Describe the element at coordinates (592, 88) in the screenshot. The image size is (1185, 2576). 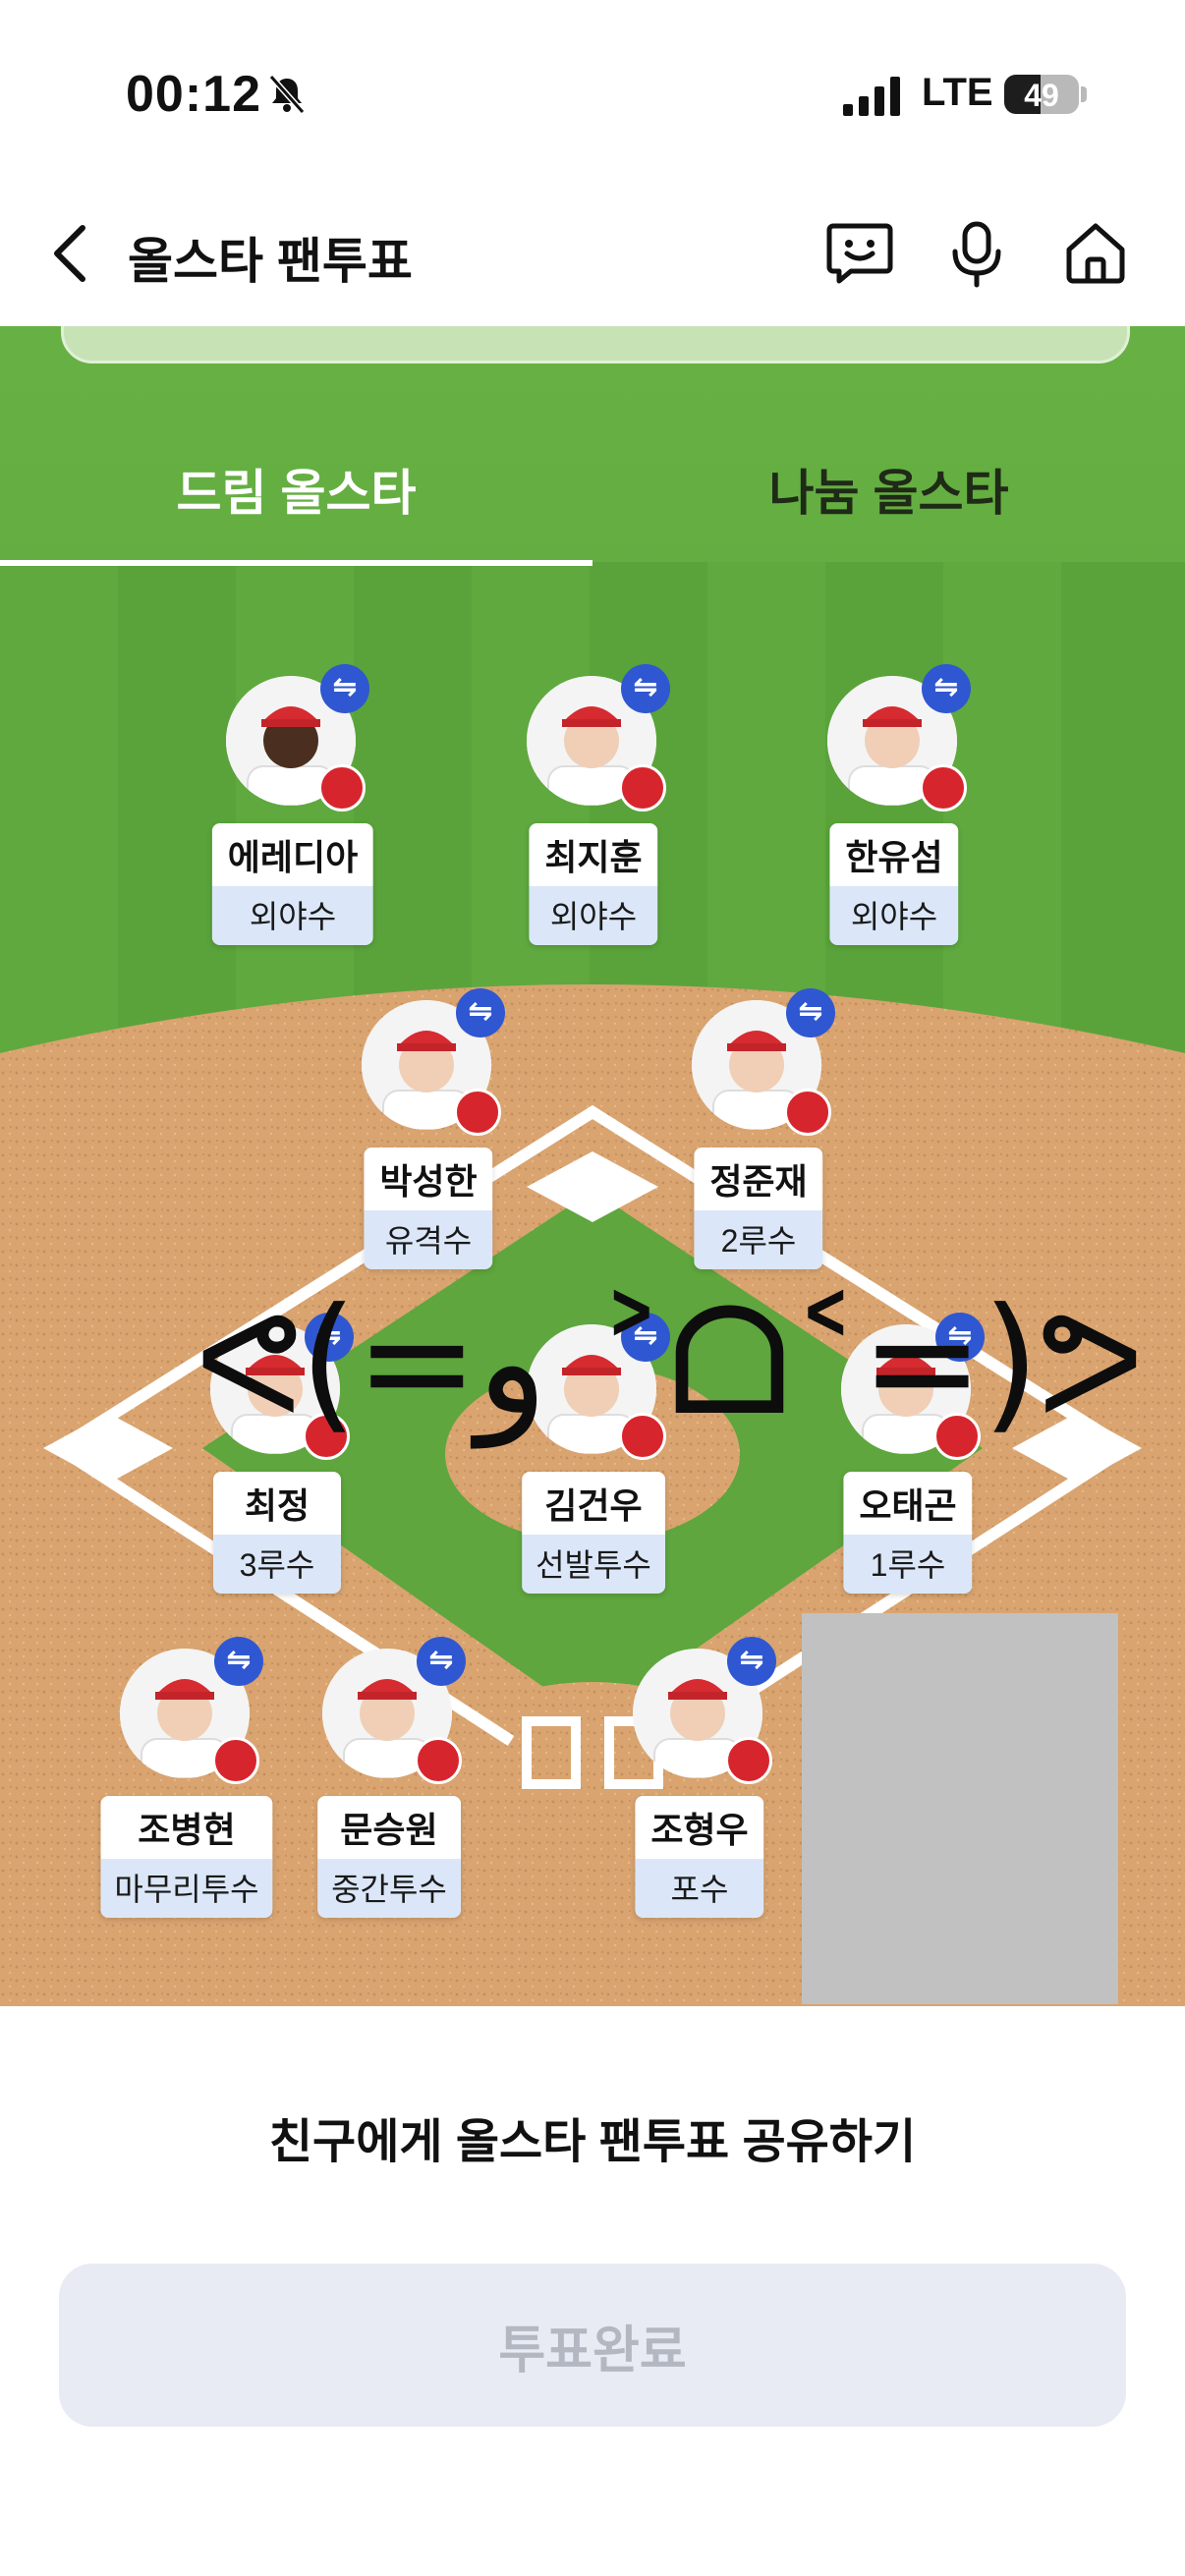
I see `status-bar: 00:12 LTE 49` at that location.